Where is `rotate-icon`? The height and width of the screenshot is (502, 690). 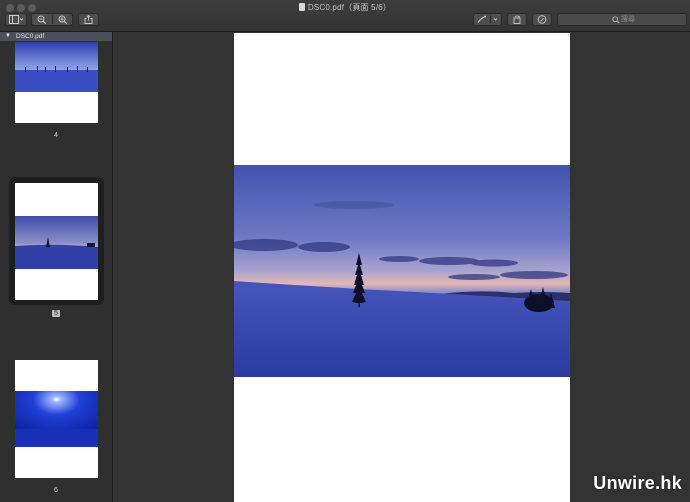 rotate-icon is located at coordinates (517, 19).